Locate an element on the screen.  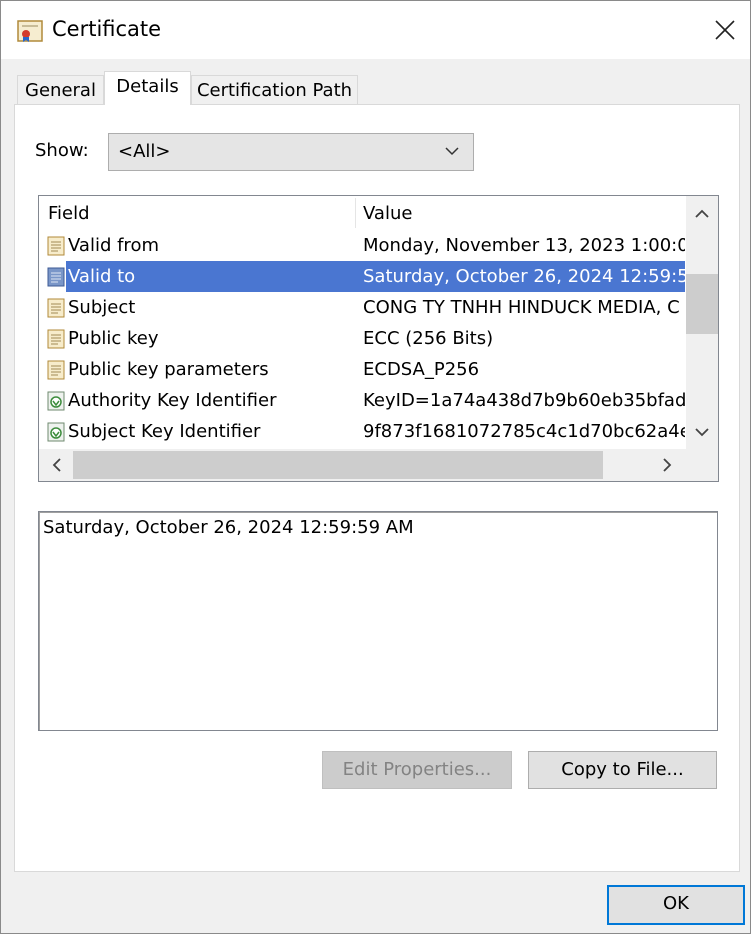
chevron-left-icon is located at coordinates (56, 465).